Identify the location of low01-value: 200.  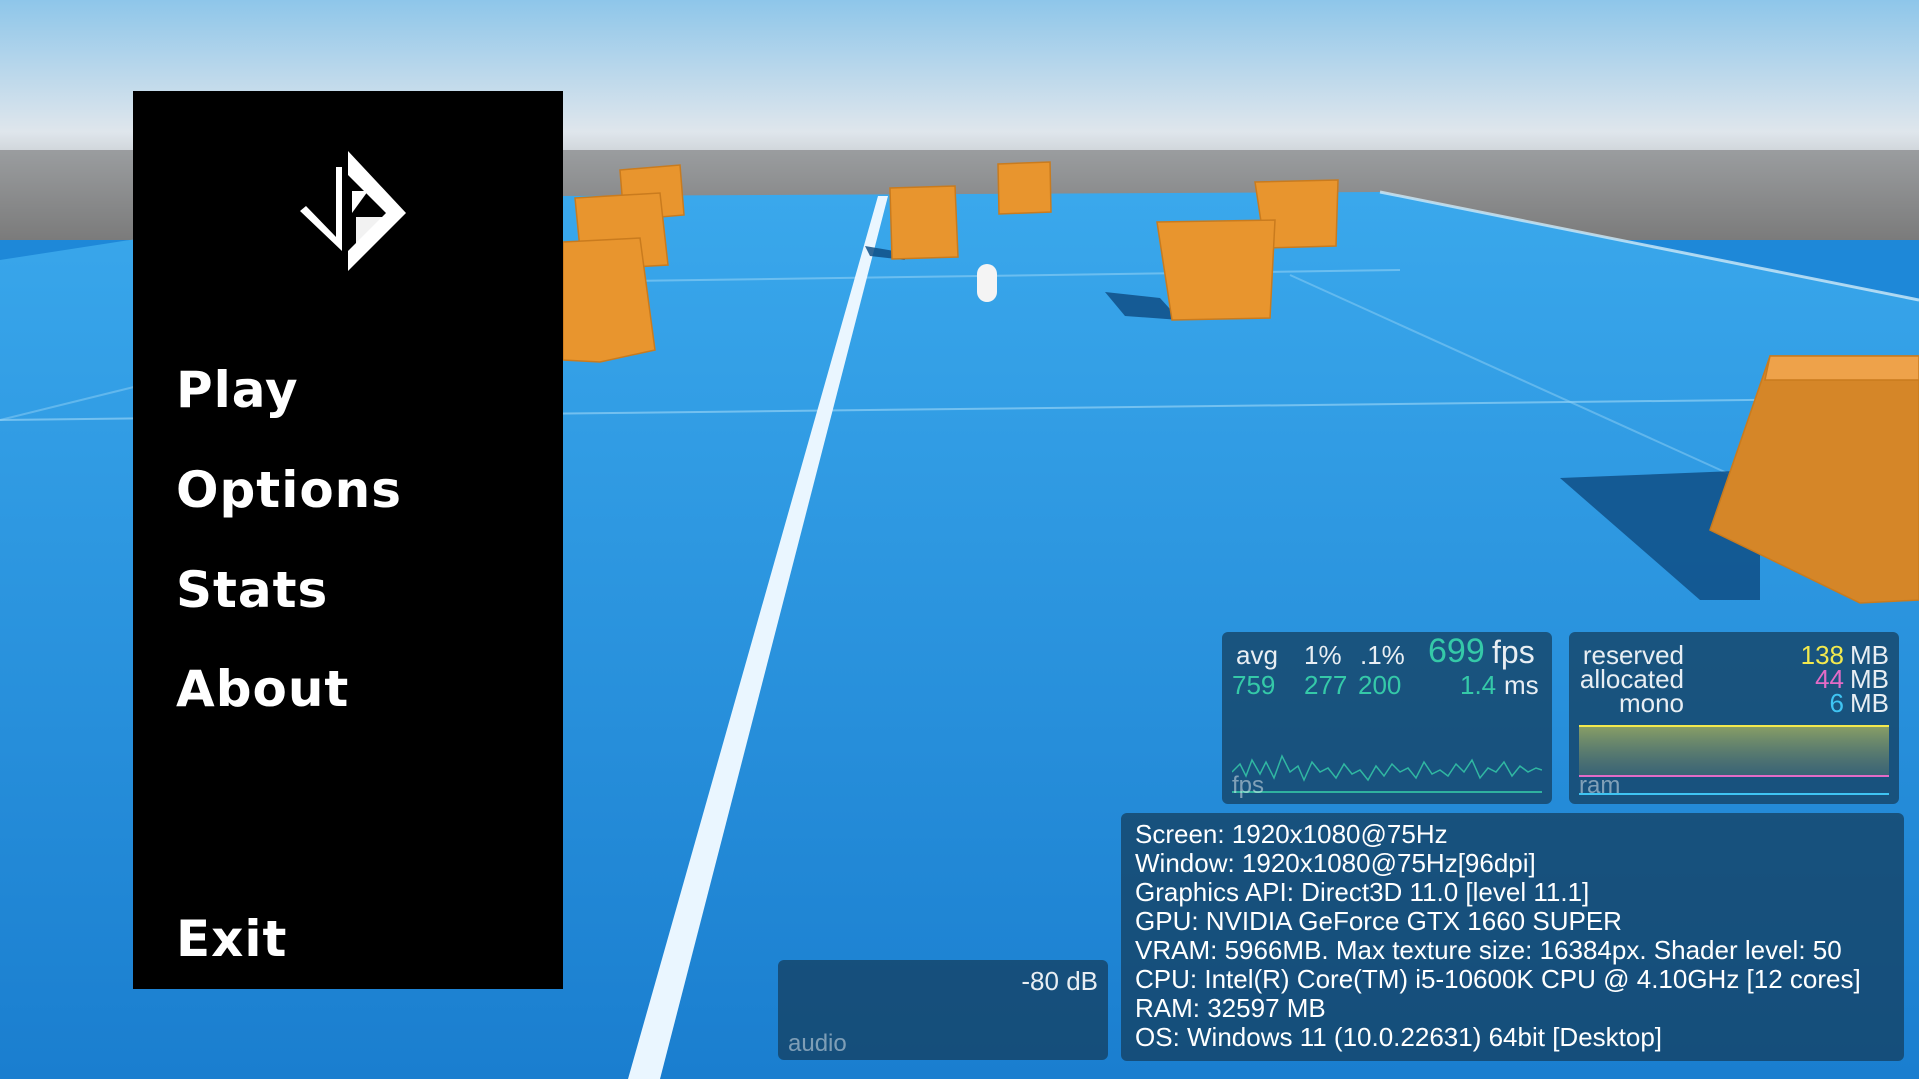
(1380, 685).